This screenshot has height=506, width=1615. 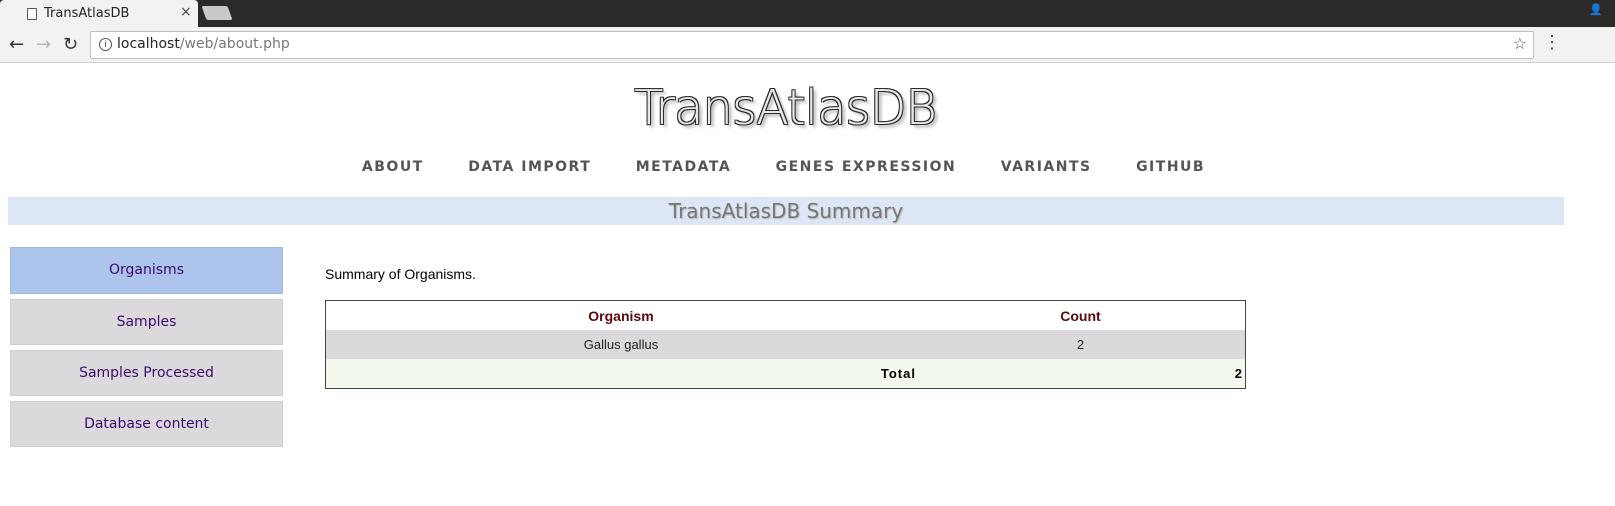 I want to click on reload-icon: ↻, so click(x=70, y=44).